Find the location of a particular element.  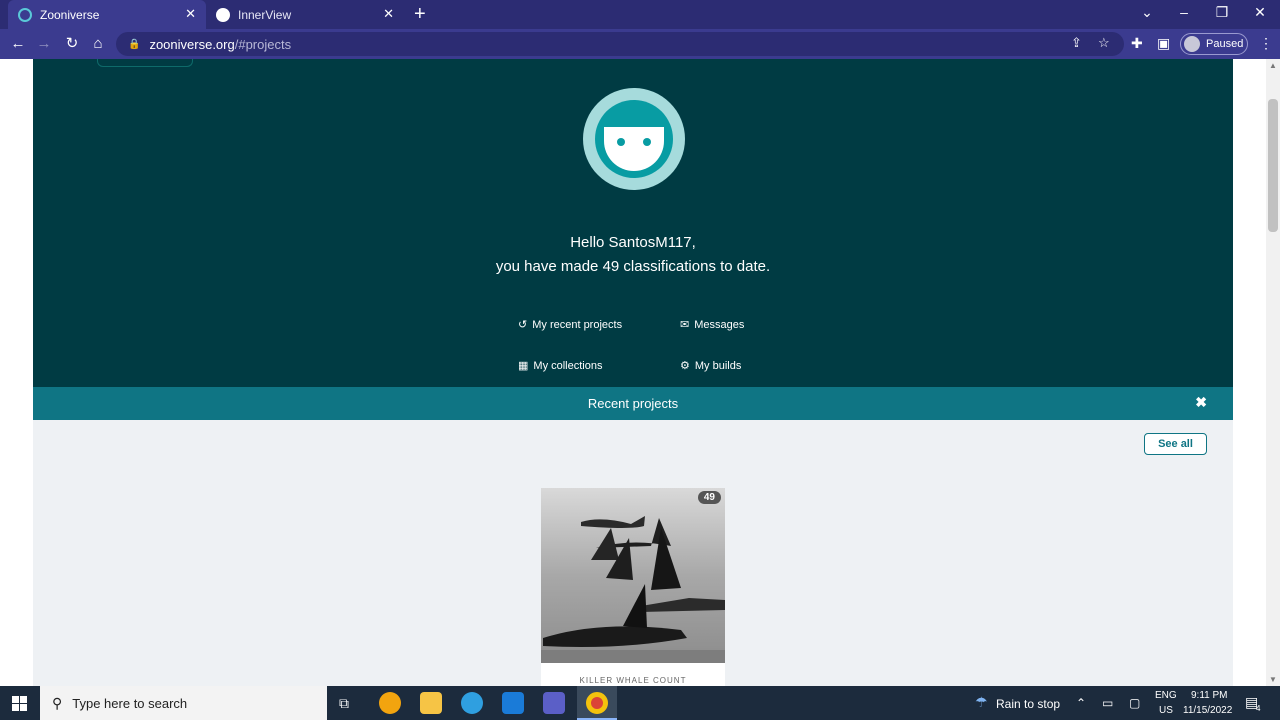

taskbar-search-box: ⚲ Type here to search is located at coordinates (183, 703).